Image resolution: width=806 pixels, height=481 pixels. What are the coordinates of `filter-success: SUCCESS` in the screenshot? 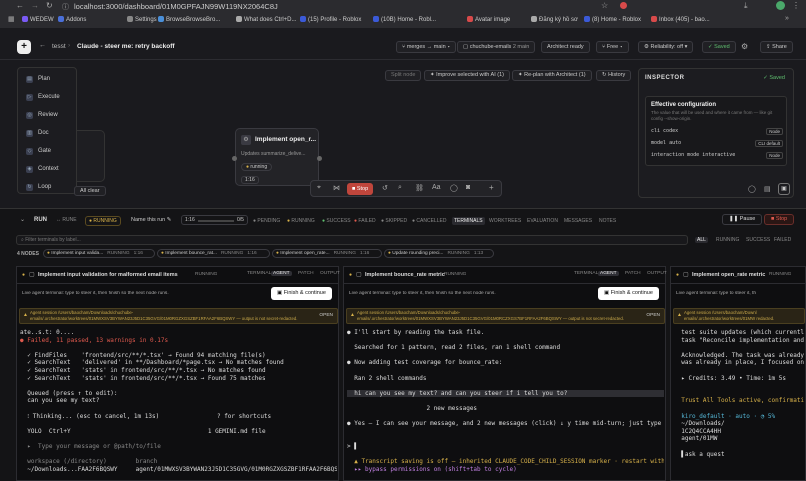 It's located at (758, 240).